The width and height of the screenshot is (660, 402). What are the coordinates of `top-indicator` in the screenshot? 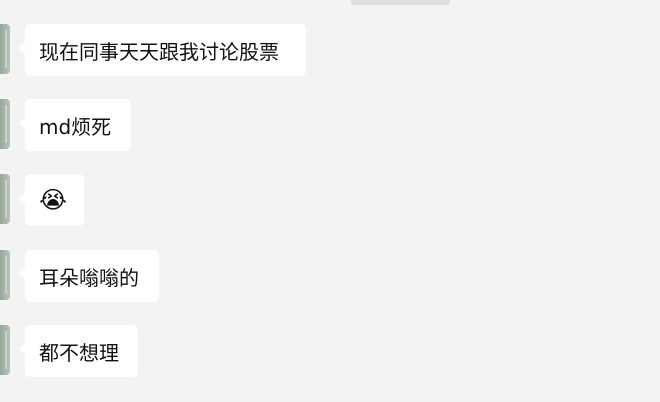 It's located at (400, 2).